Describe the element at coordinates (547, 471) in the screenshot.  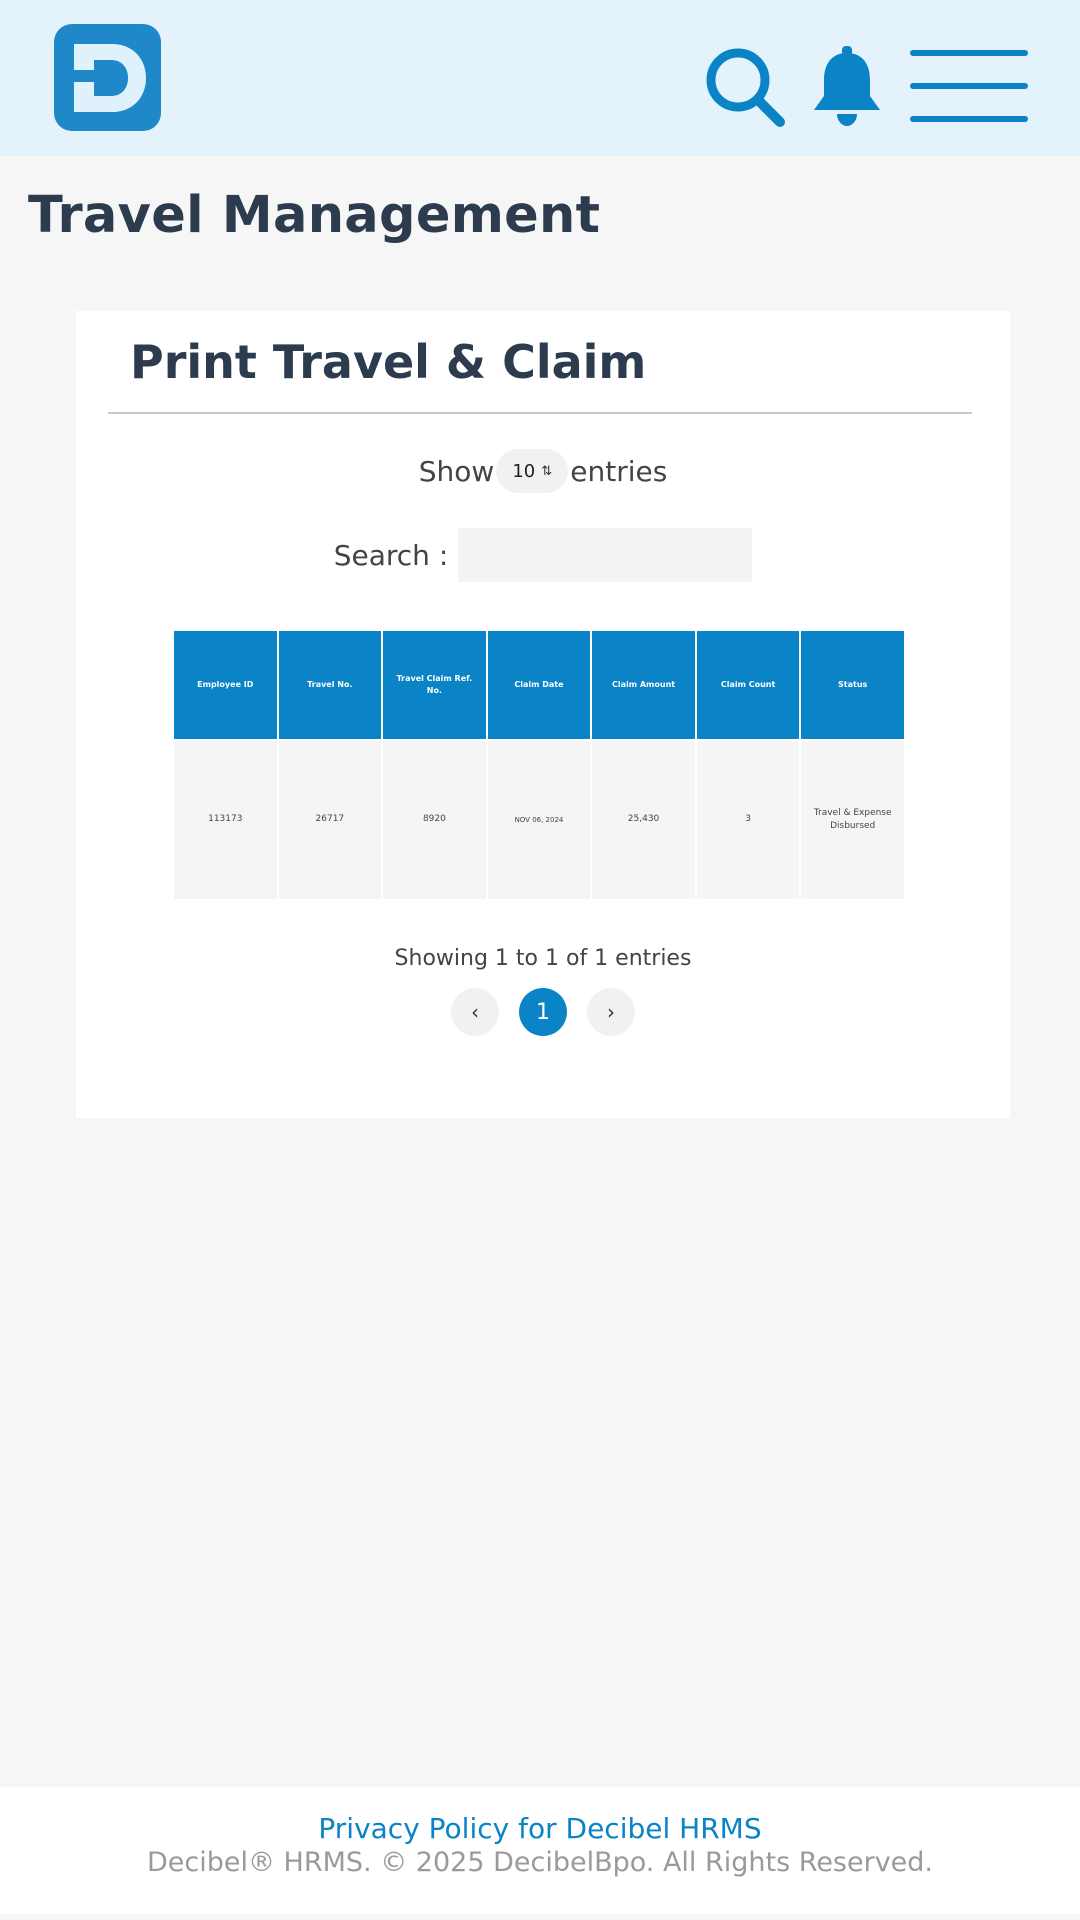
I see `updown-arrows-icon: ⇅` at that location.